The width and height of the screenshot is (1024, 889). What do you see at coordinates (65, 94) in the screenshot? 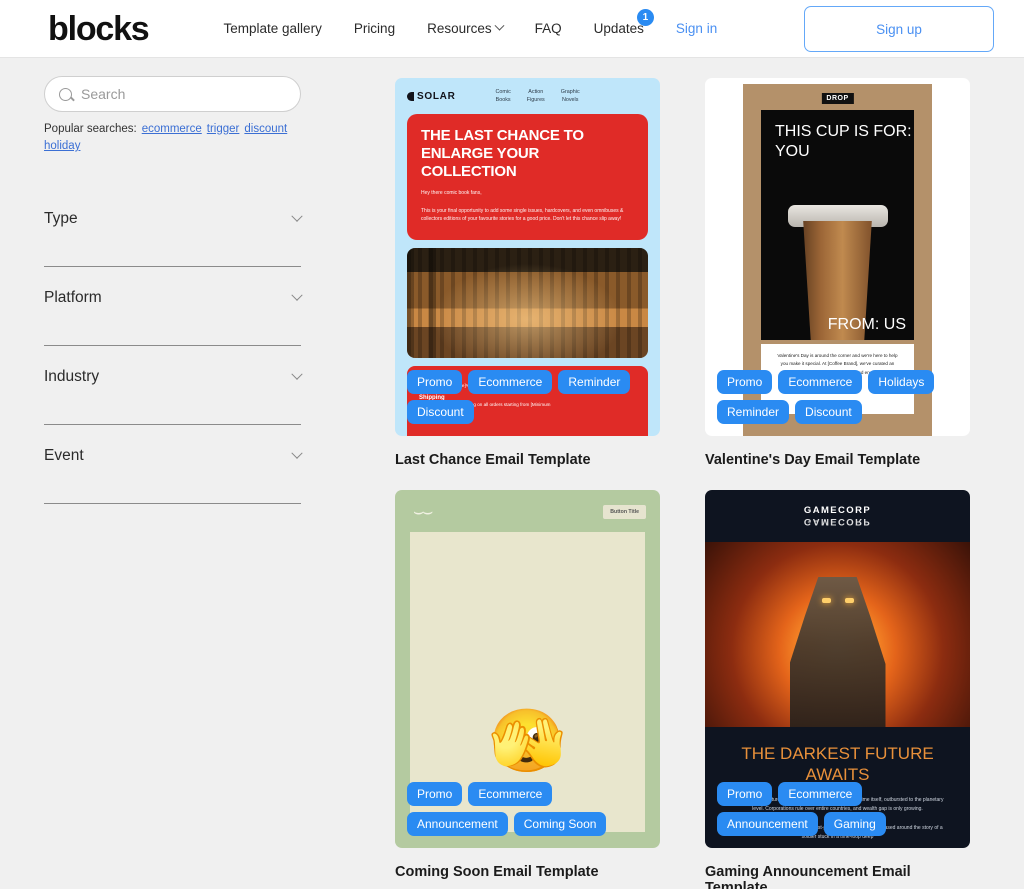
I see `search-icon` at bounding box center [65, 94].